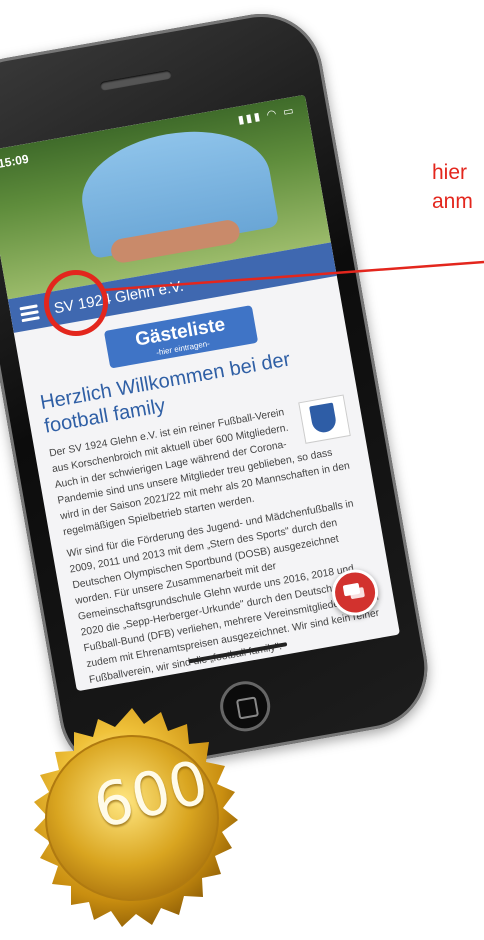 Image resolution: width=484 pixels, height=940 pixels. Describe the element at coordinates (450, 172) in the screenshot. I see `annotation-line-1: hier` at that location.